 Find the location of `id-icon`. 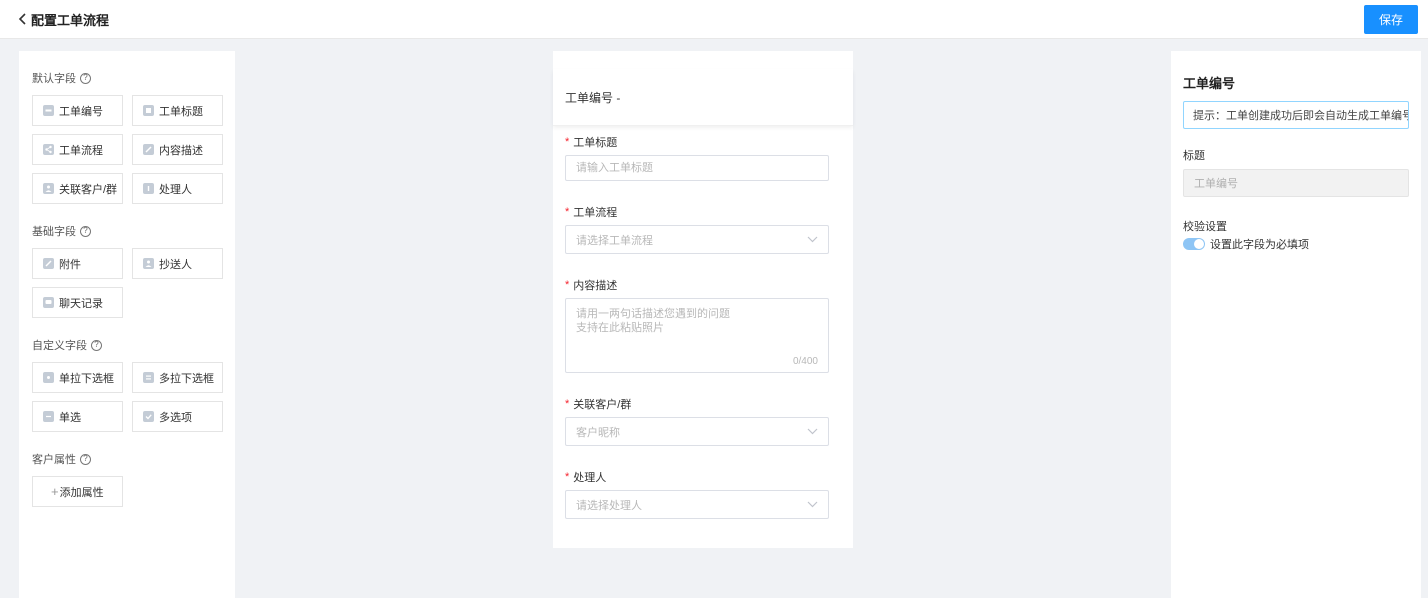

id-icon is located at coordinates (48, 110).